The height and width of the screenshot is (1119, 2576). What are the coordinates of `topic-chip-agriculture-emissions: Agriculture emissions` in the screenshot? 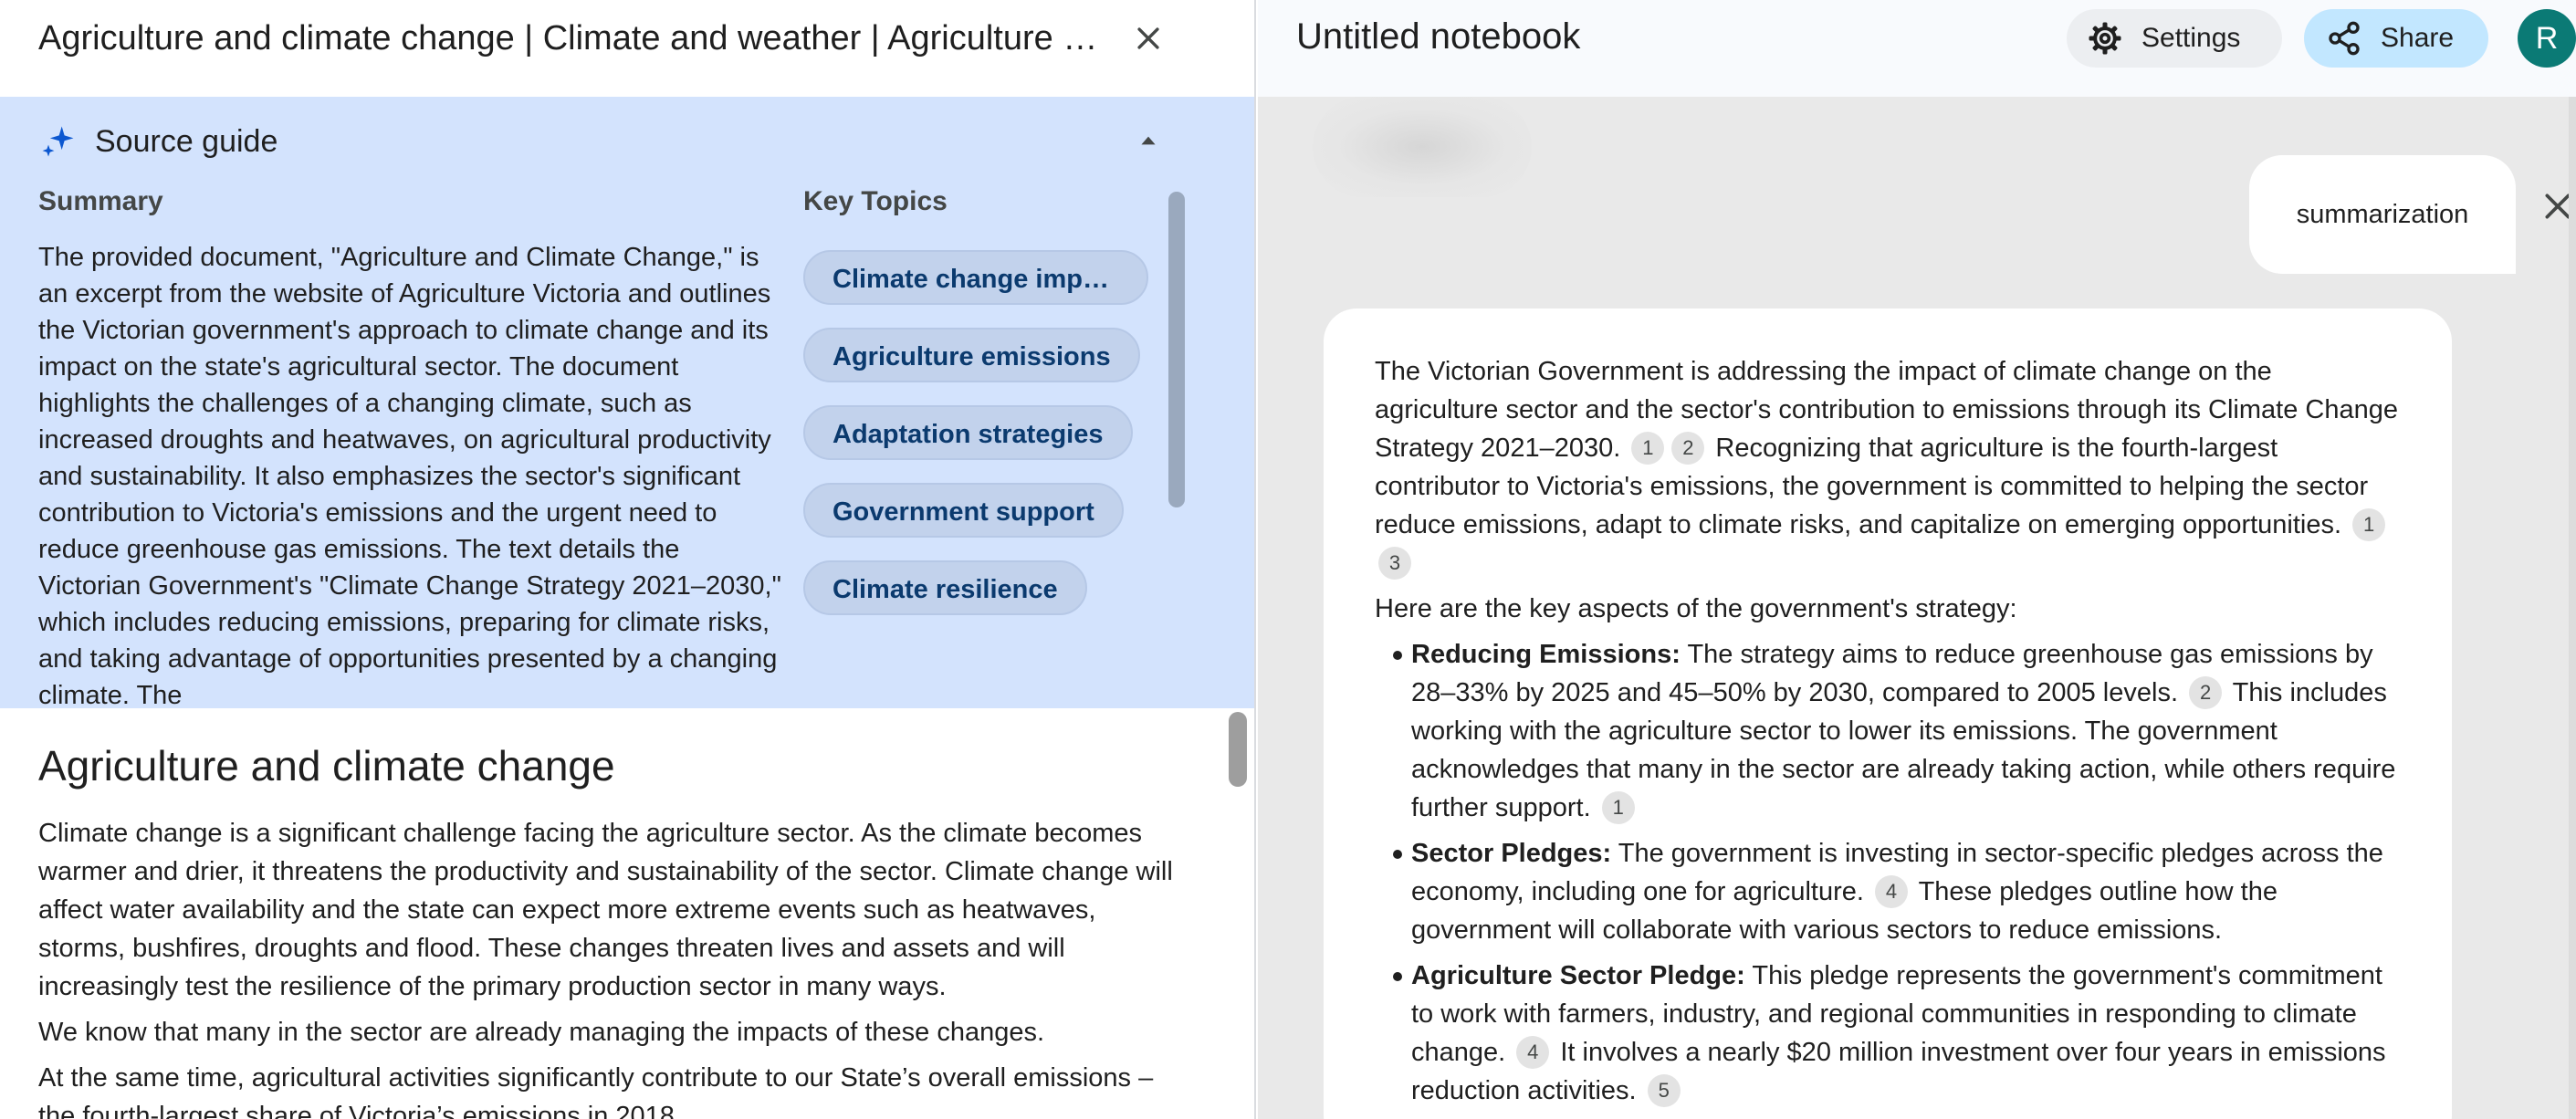 It's located at (971, 355).